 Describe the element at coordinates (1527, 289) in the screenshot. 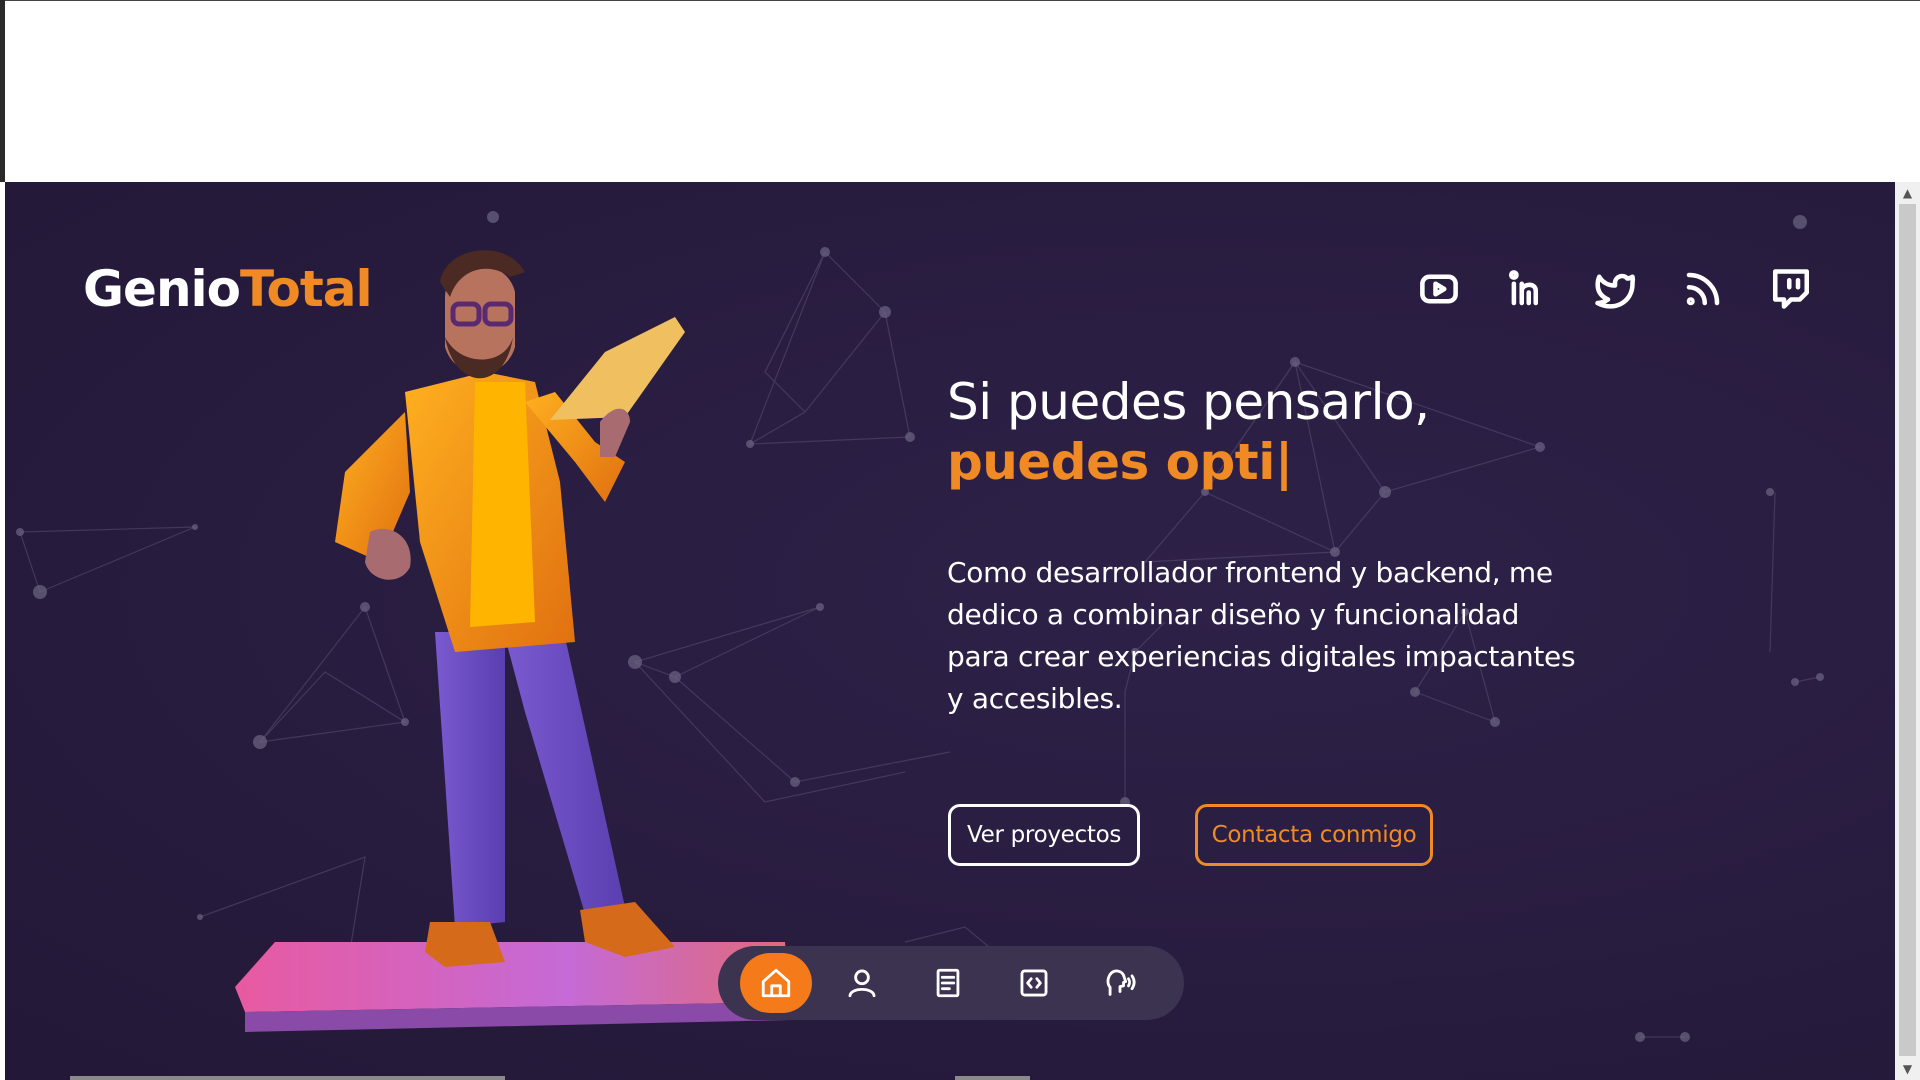

I see `linkedin-icon` at that location.